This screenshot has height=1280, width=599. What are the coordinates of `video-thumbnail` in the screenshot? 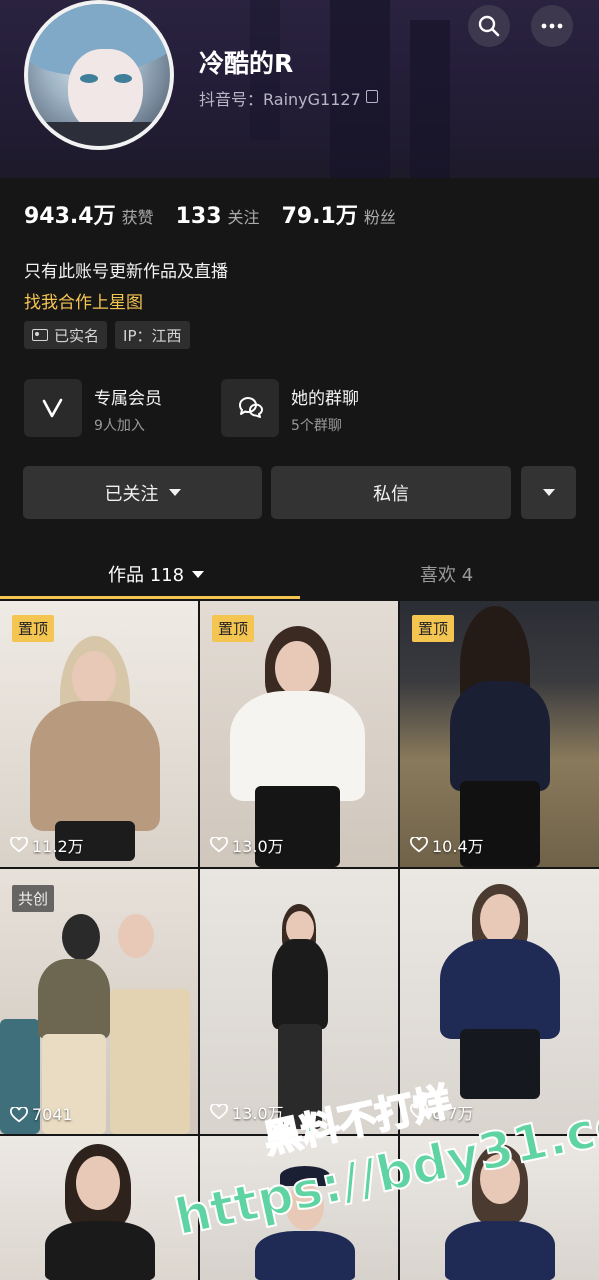 It's located at (99, 1208).